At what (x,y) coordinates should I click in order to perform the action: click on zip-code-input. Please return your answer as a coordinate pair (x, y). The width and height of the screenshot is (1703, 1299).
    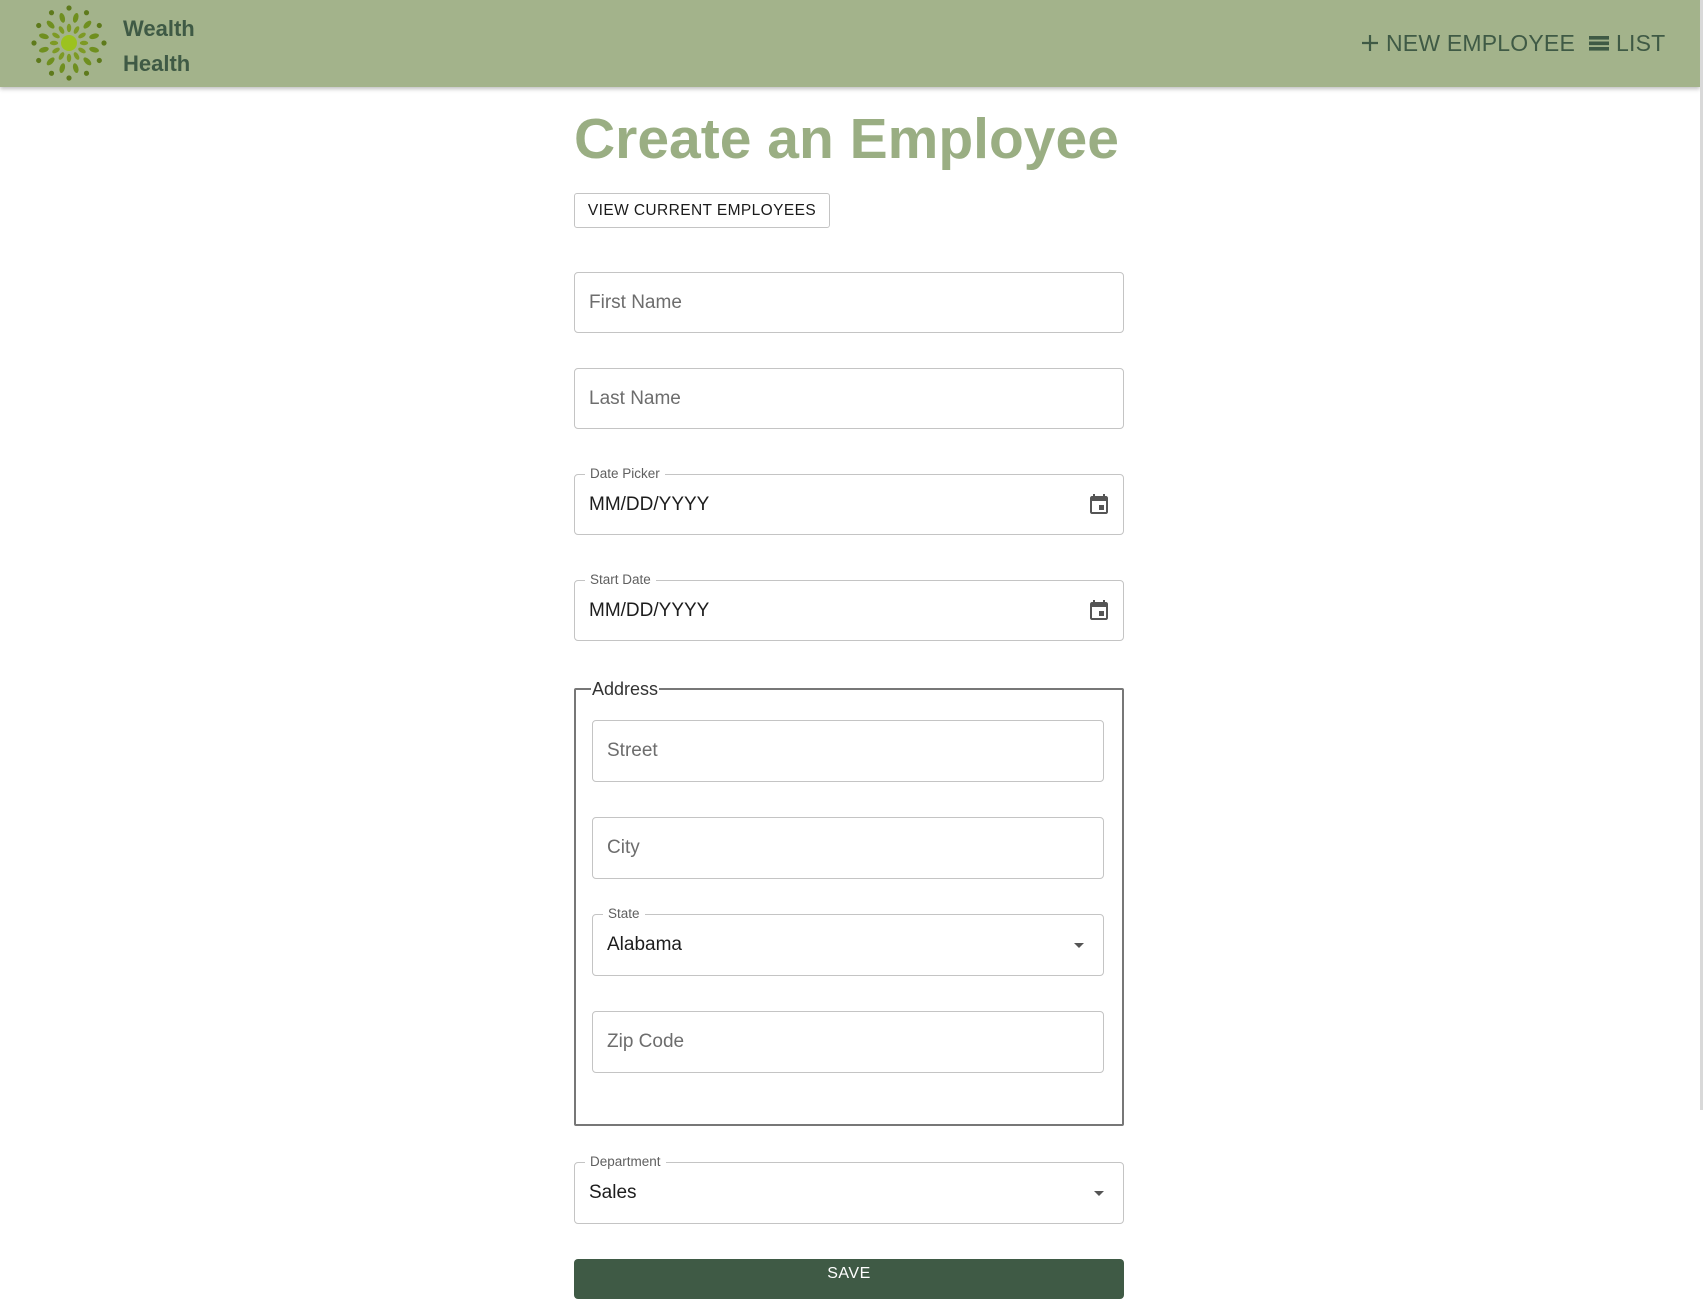
    Looking at the image, I should click on (848, 1042).